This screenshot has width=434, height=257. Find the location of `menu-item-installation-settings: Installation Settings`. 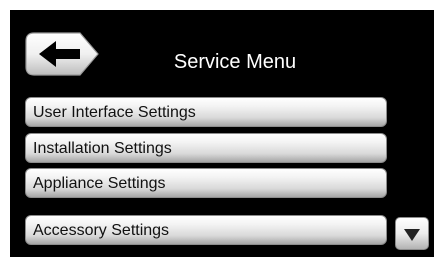

menu-item-installation-settings: Installation Settings is located at coordinates (206, 148).